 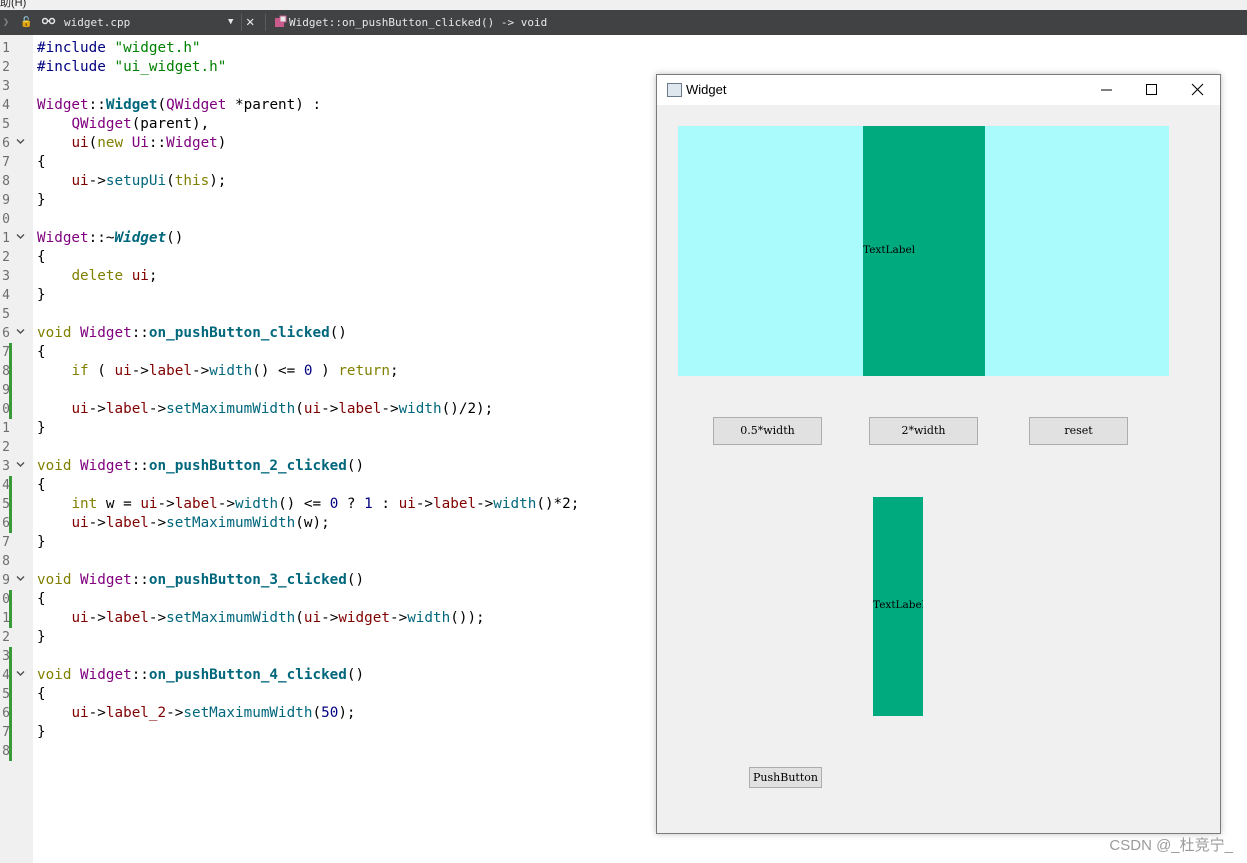 What do you see at coordinates (308, 276) in the screenshot?
I see `code-line: delete ui;` at bounding box center [308, 276].